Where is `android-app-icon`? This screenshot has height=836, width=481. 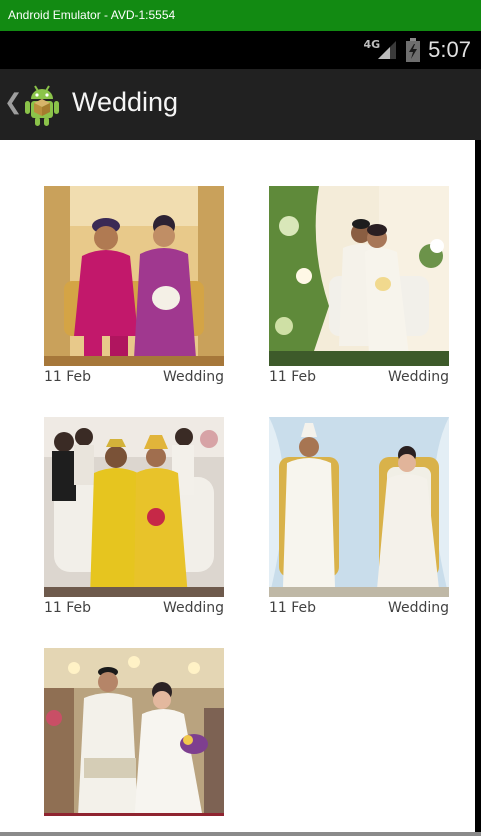
android-app-icon is located at coordinates (42, 105).